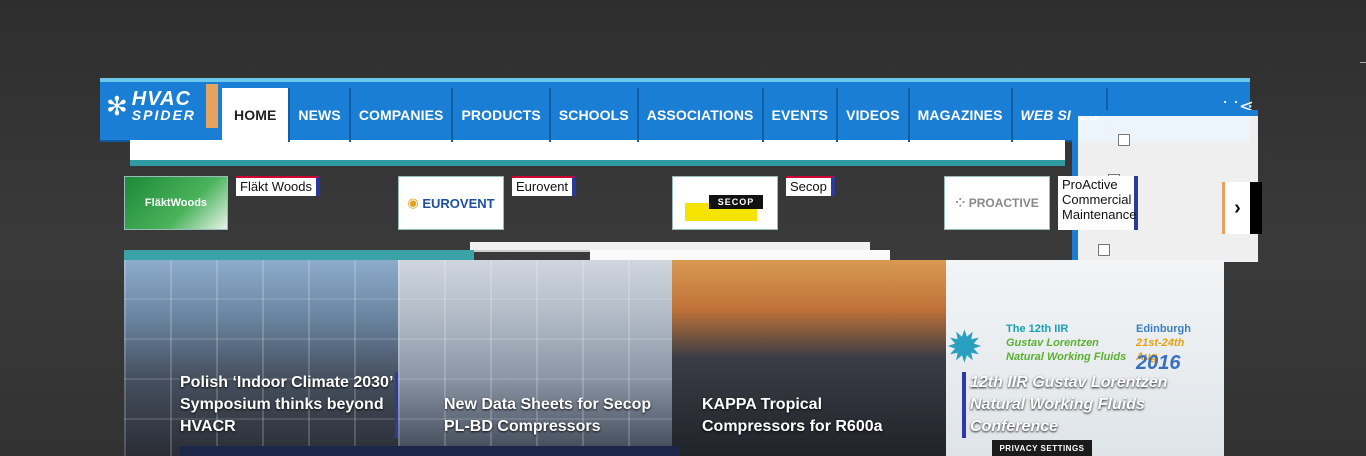 The height and width of the screenshot is (456, 1366). I want to click on nav-products: PRODUCTS, so click(502, 115).